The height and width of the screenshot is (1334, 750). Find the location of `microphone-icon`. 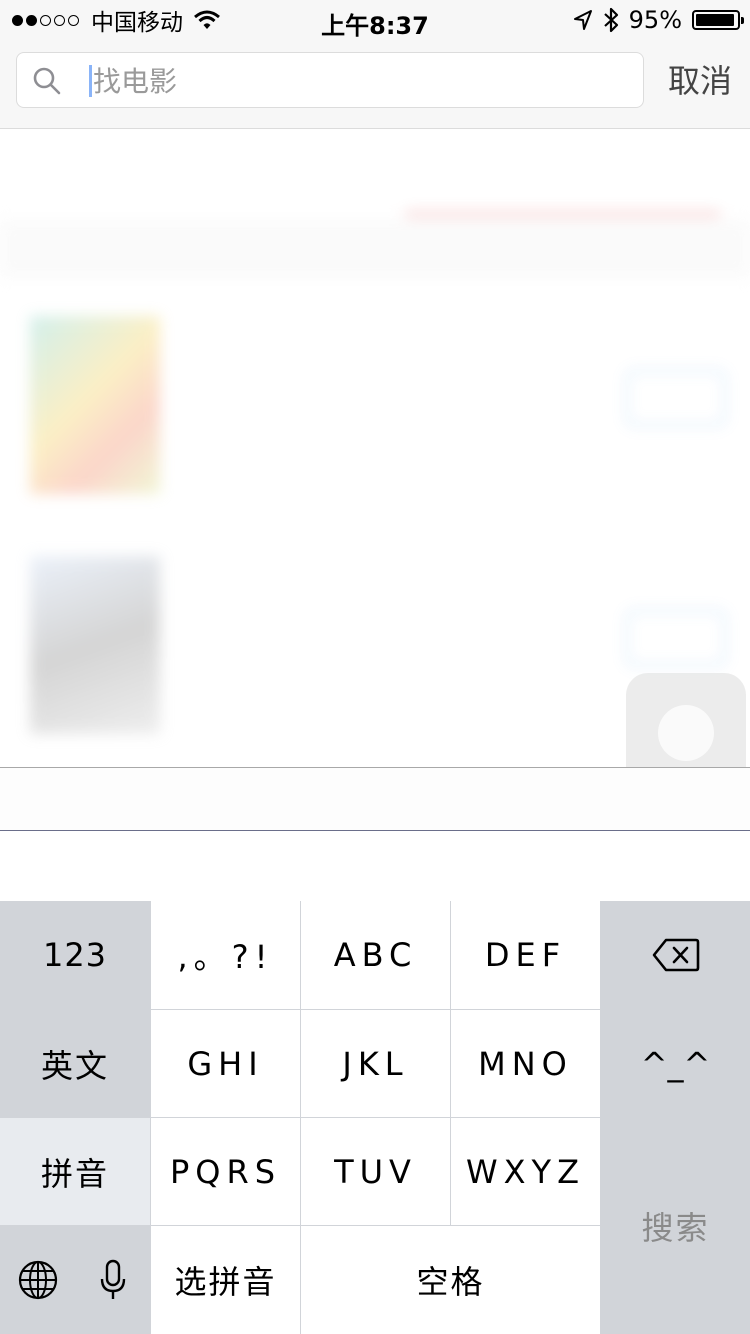

microphone-icon is located at coordinates (113, 1279).